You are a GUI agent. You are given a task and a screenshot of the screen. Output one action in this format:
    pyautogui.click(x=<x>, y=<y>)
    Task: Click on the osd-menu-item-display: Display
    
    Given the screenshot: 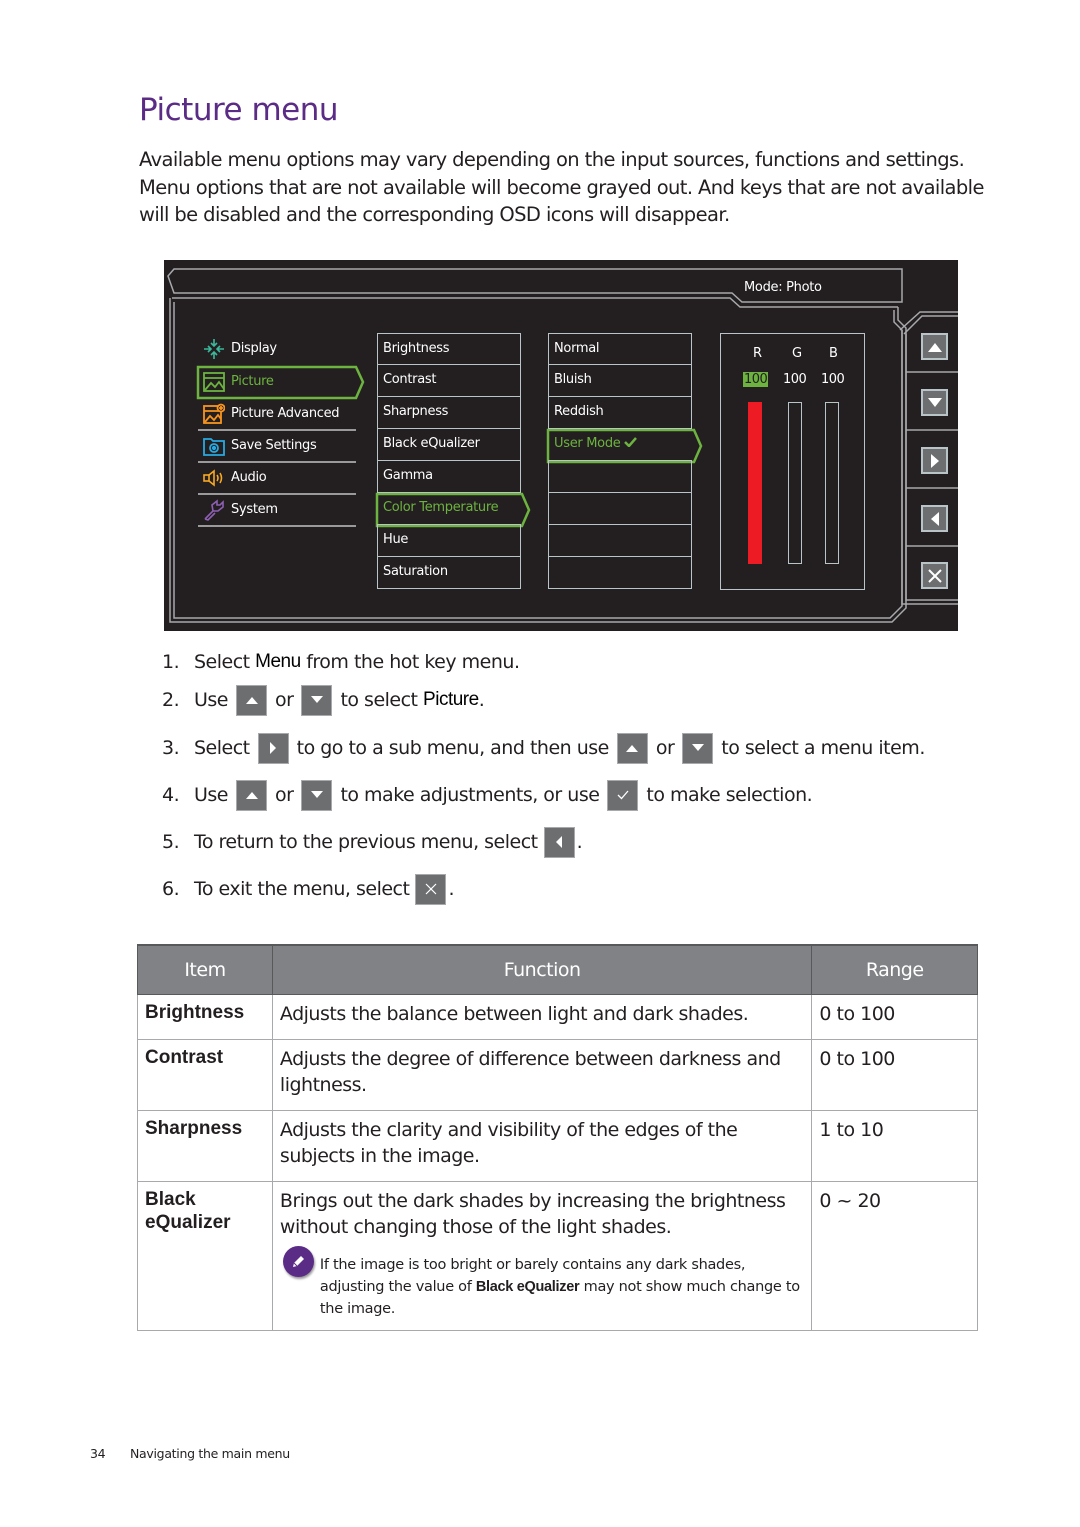 What is the action you would take?
    pyautogui.click(x=277, y=349)
    